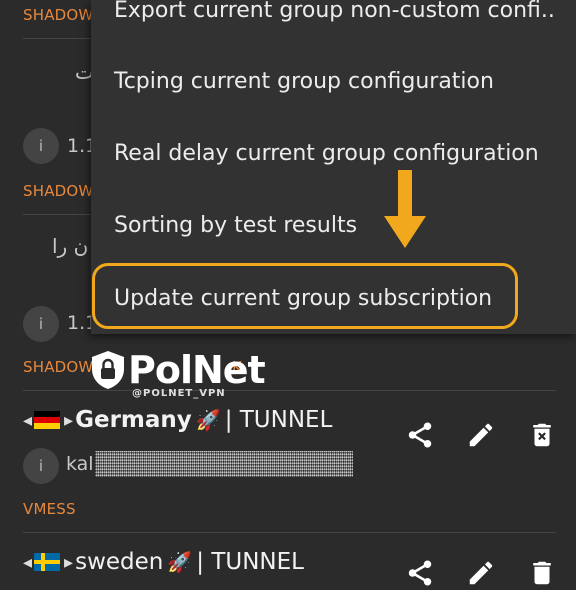 The image size is (576, 590). Describe the element at coordinates (326, 153) in the screenshot. I see `menu-item-real-delay: Real delay current group configuration` at that location.